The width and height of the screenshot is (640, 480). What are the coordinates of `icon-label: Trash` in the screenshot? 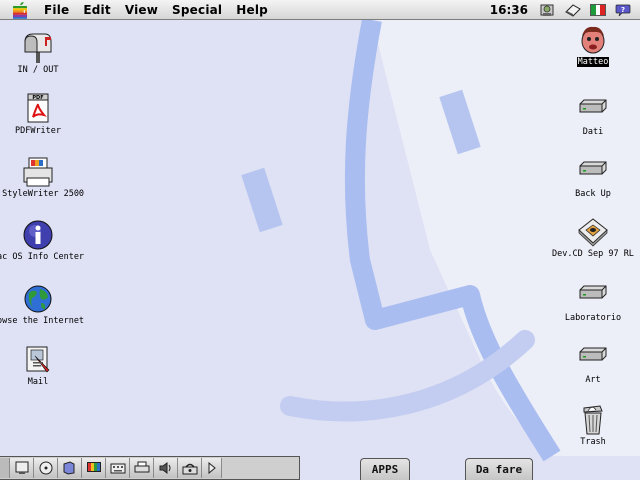 It's located at (593, 442).